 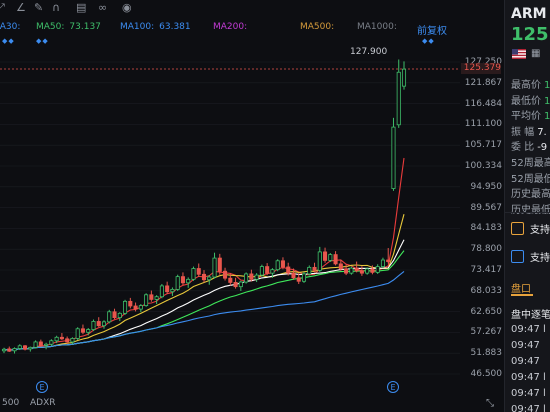 I want to click on quote-label: 平均价, so click(x=526, y=117).